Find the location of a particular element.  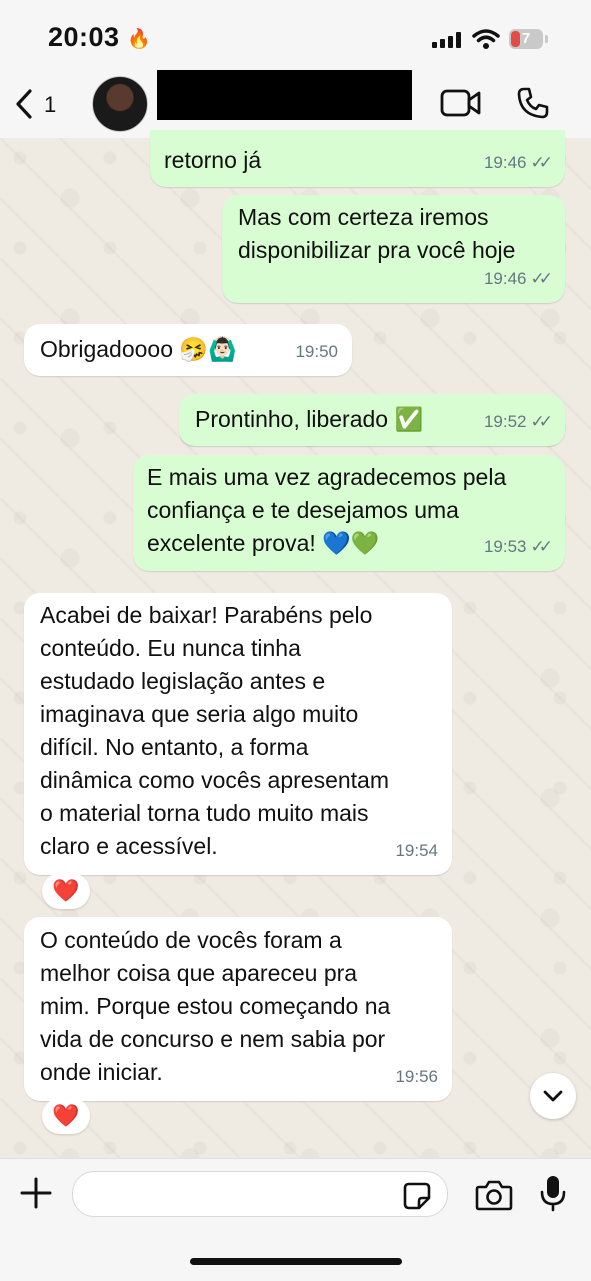

chevron-down-icon is located at coordinates (553, 1096).